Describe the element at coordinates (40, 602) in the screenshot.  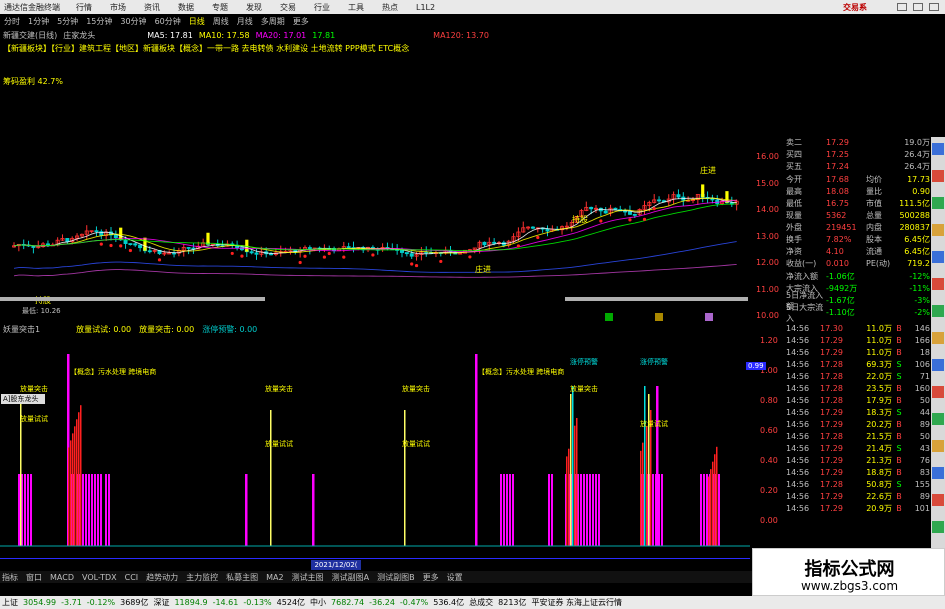
I see `market-quote-item: 3054.99` at that location.